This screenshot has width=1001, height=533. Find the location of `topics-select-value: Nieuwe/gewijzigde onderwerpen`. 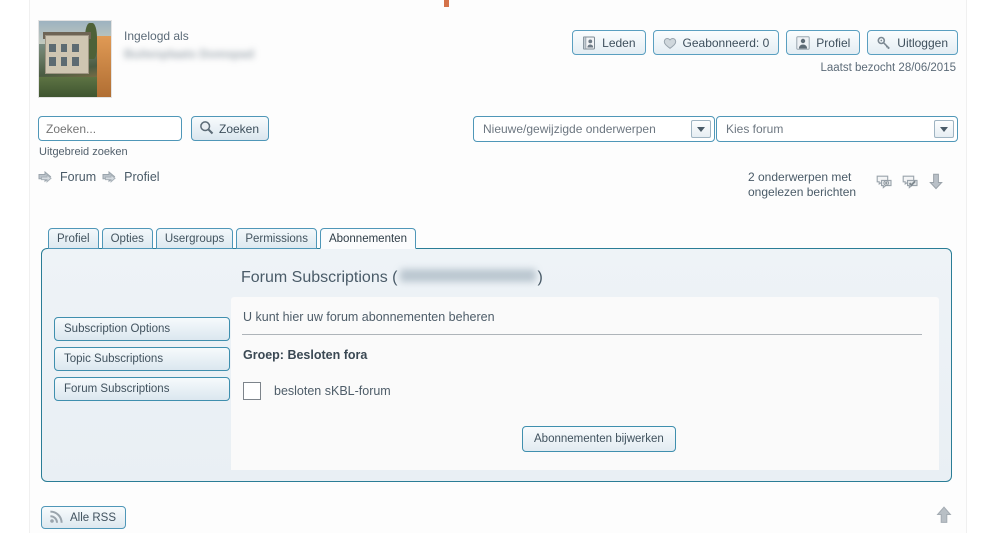

topics-select-value: Nieuwe/gewijzigde onderwerpen is located at coordinates (569, 129).